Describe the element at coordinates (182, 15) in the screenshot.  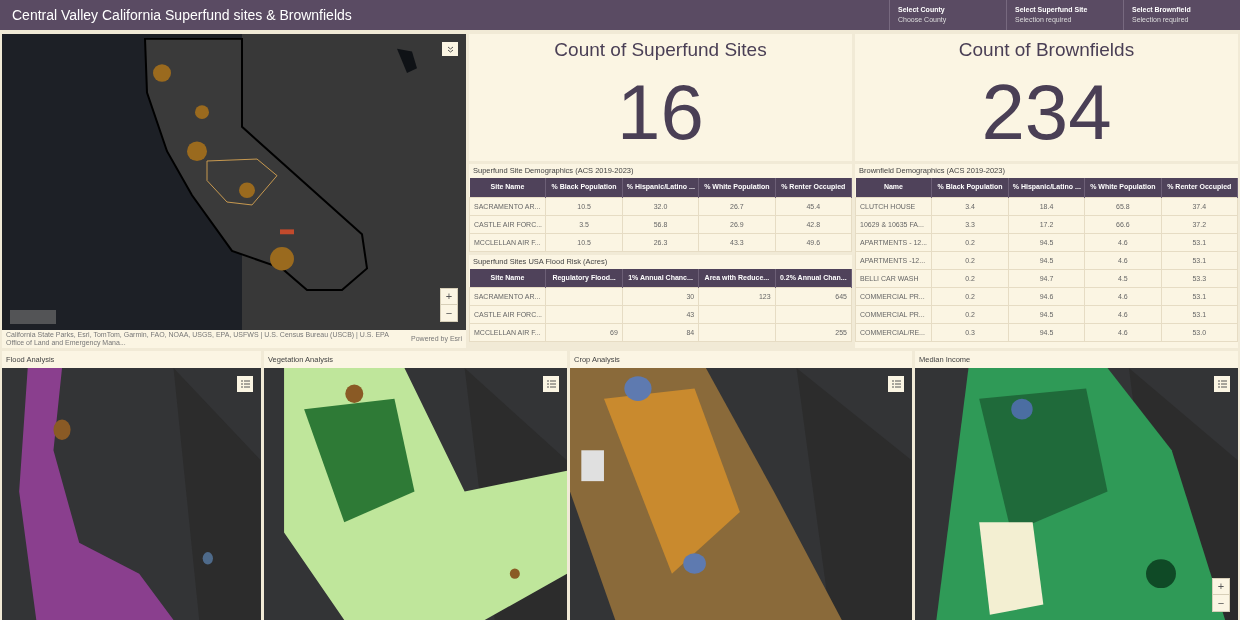
I see `dashboard-title: Central Valley California Superfund sites & Brownfields` at that location.